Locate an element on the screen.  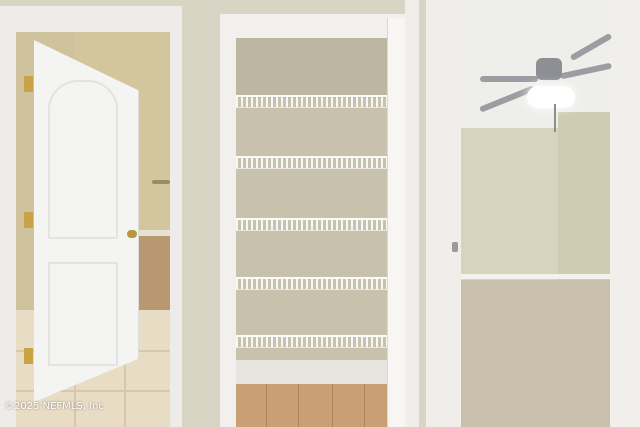
bedroom-frame-edge is located at coordinates (625, 213).